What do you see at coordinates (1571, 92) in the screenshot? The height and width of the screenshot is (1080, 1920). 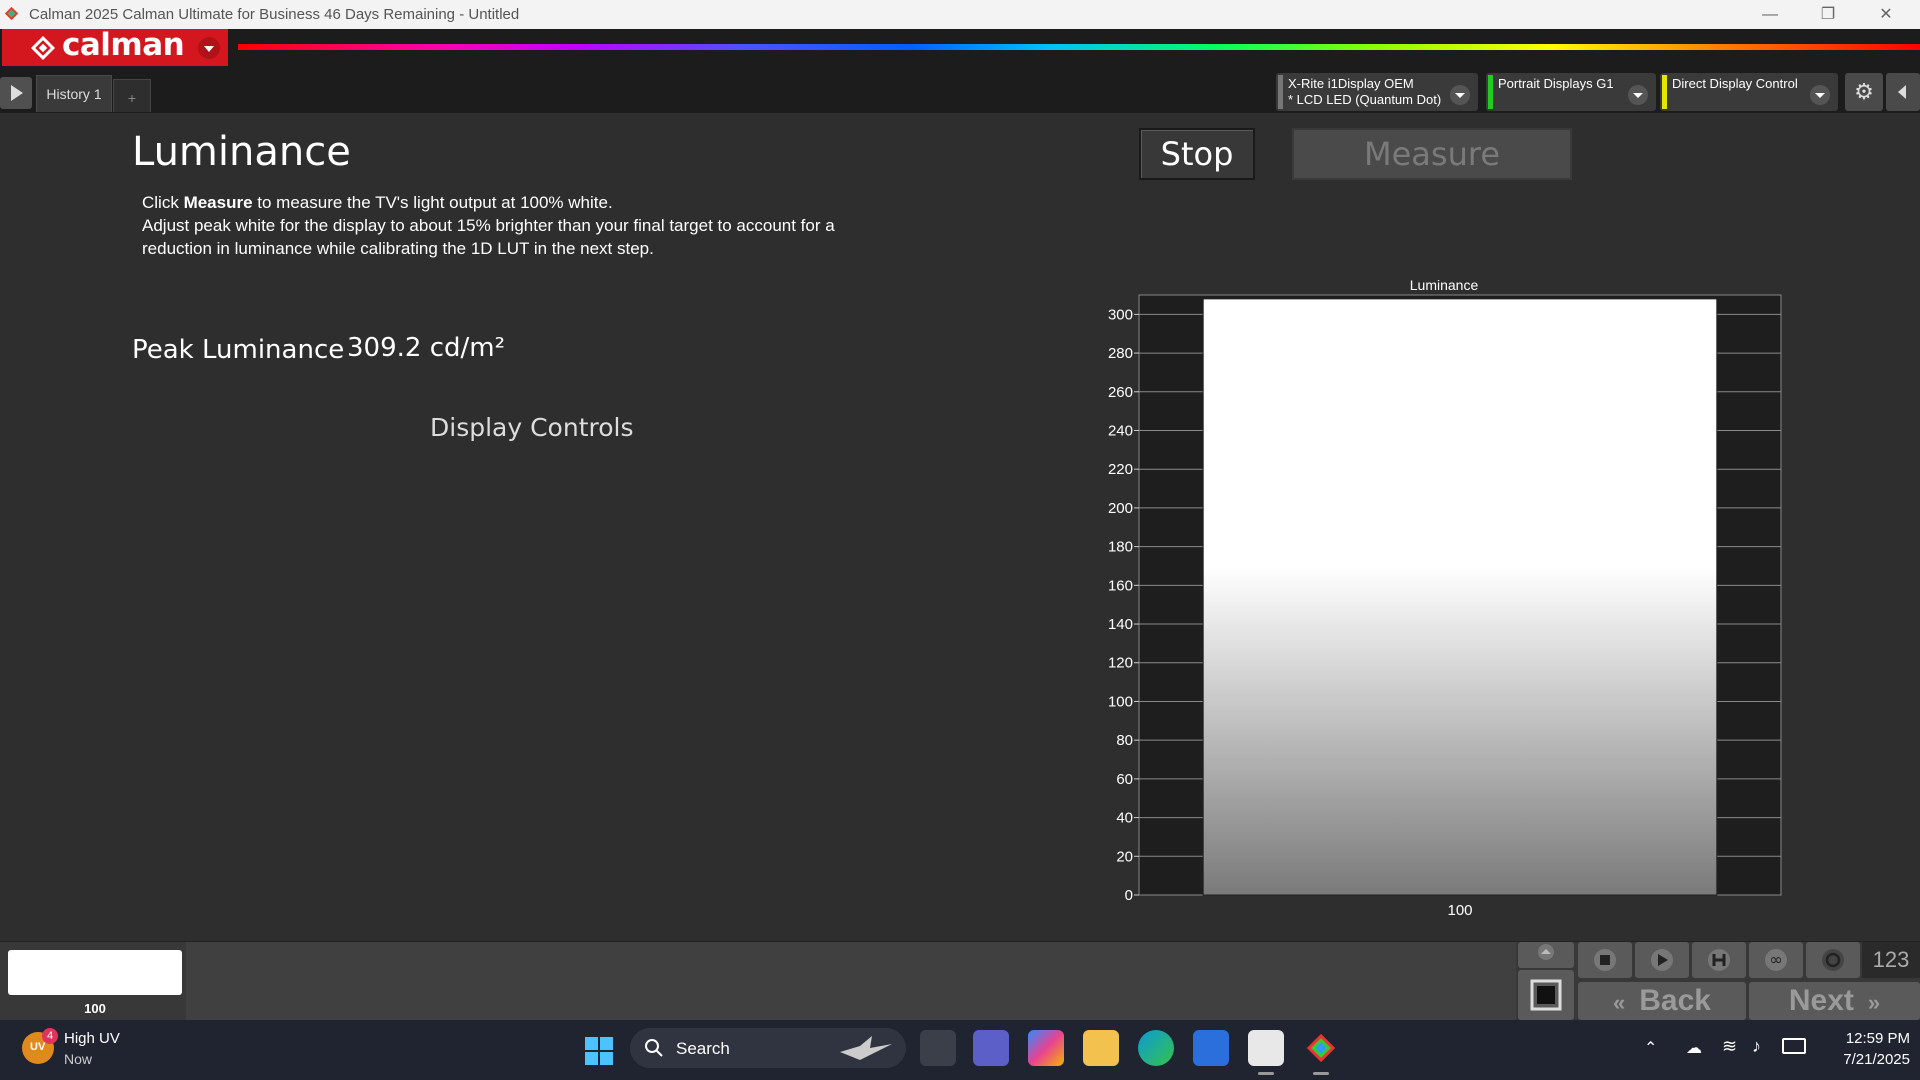 I see `source-selector: Portrait Displays G1` at bounding box center [1571, 92].